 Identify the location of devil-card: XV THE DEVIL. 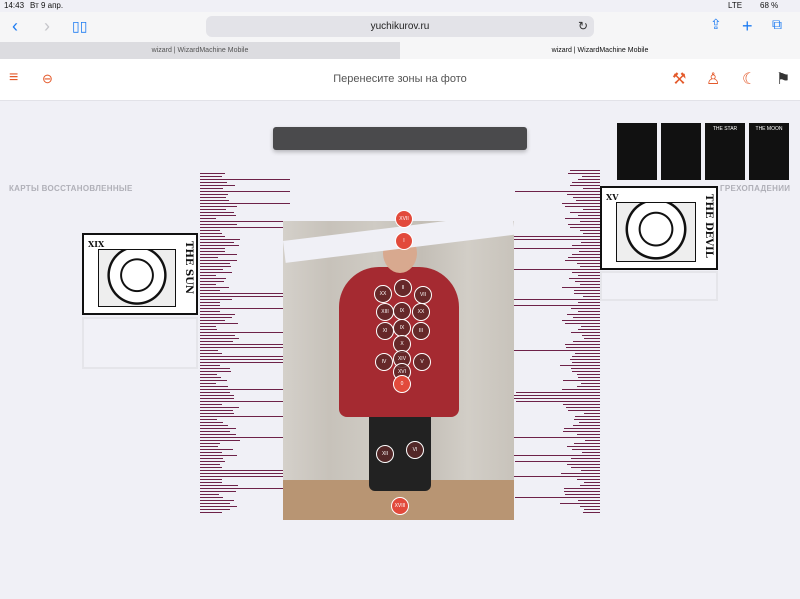
(659, 228).